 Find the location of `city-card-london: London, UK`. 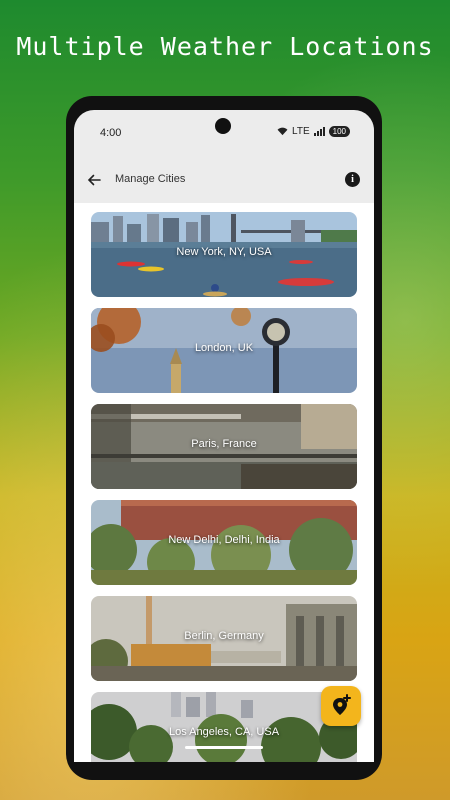

city-card-london: London, UK is located at coordinates (224, 350).